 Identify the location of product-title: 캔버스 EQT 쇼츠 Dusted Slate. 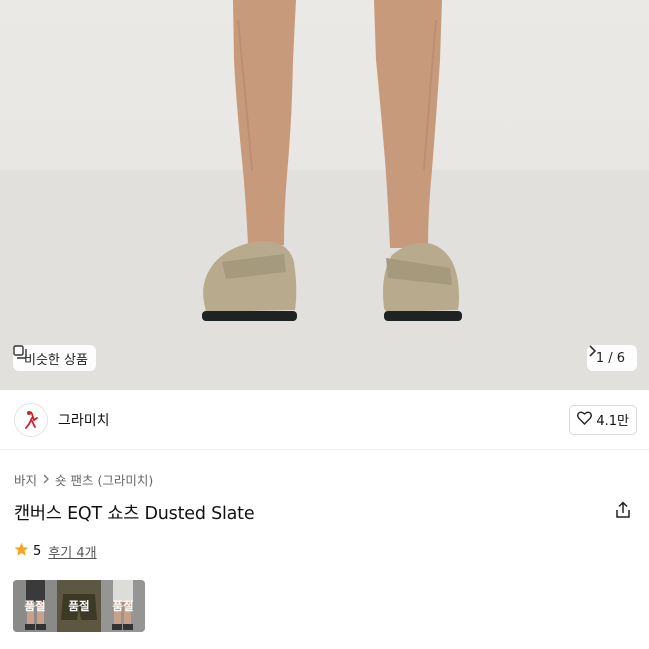
(134, 513).